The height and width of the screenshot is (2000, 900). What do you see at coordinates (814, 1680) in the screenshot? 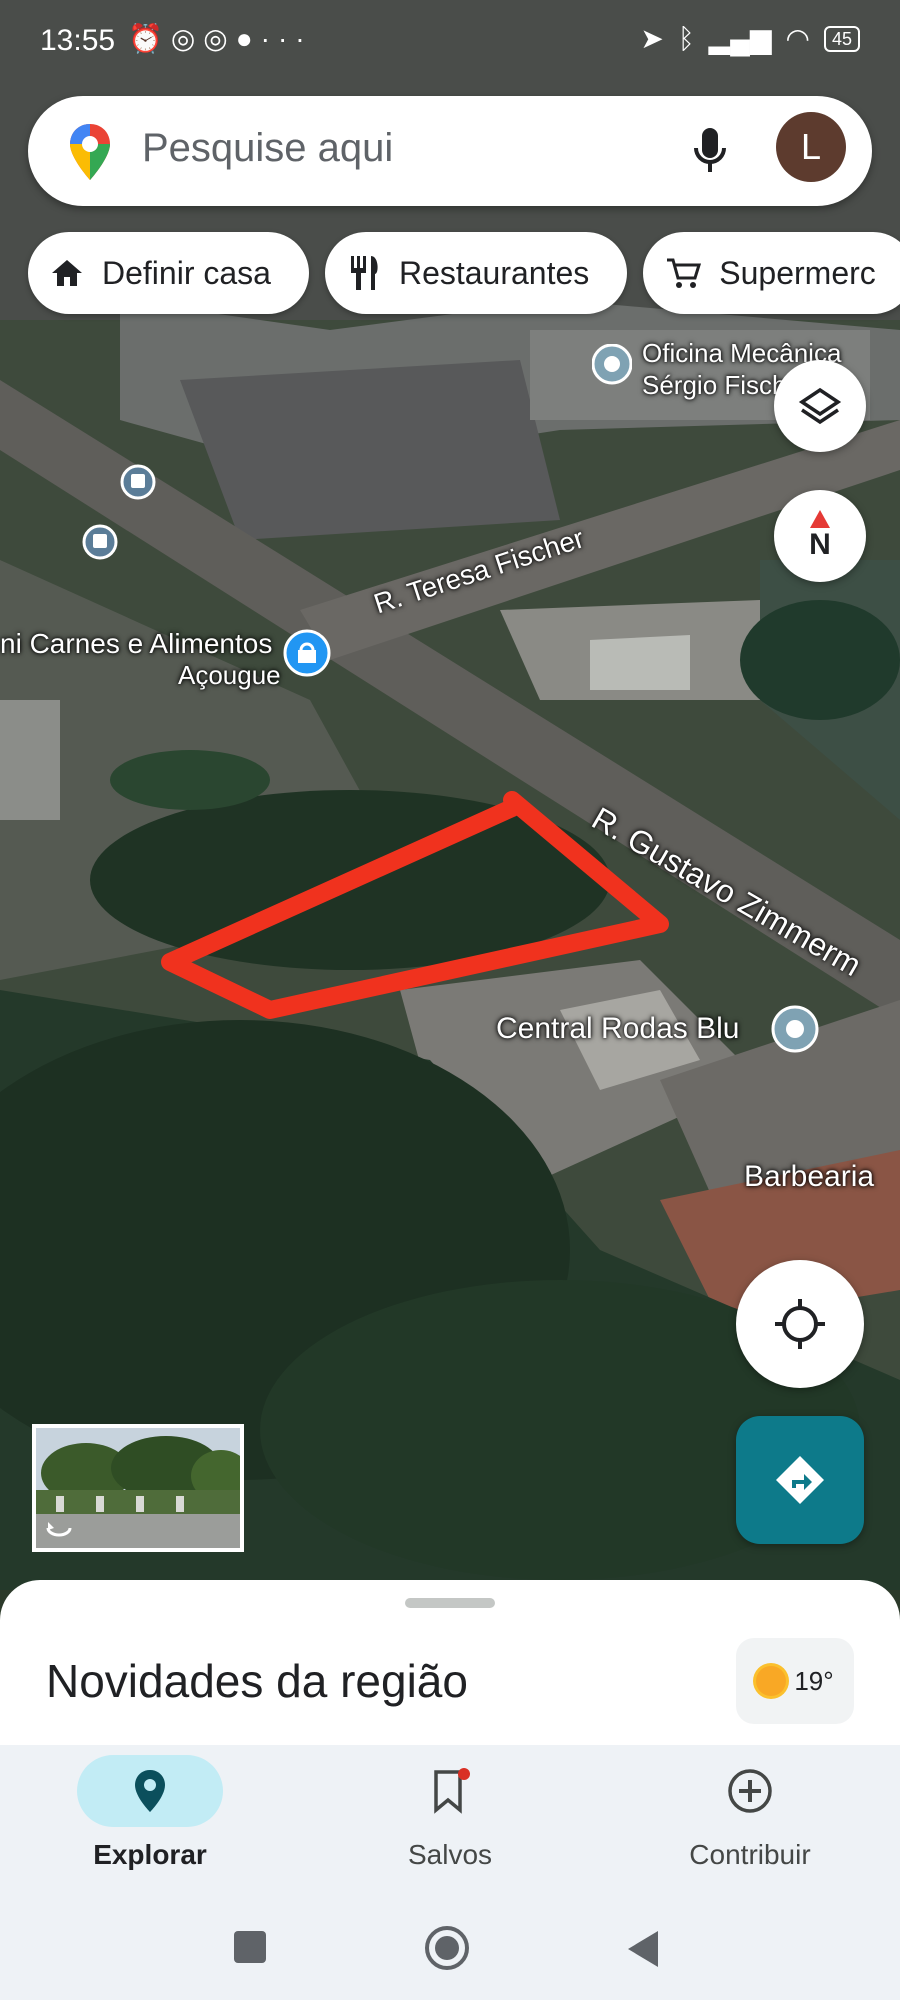
I see `temperature: 19°` at bounding box center [814, 1680].